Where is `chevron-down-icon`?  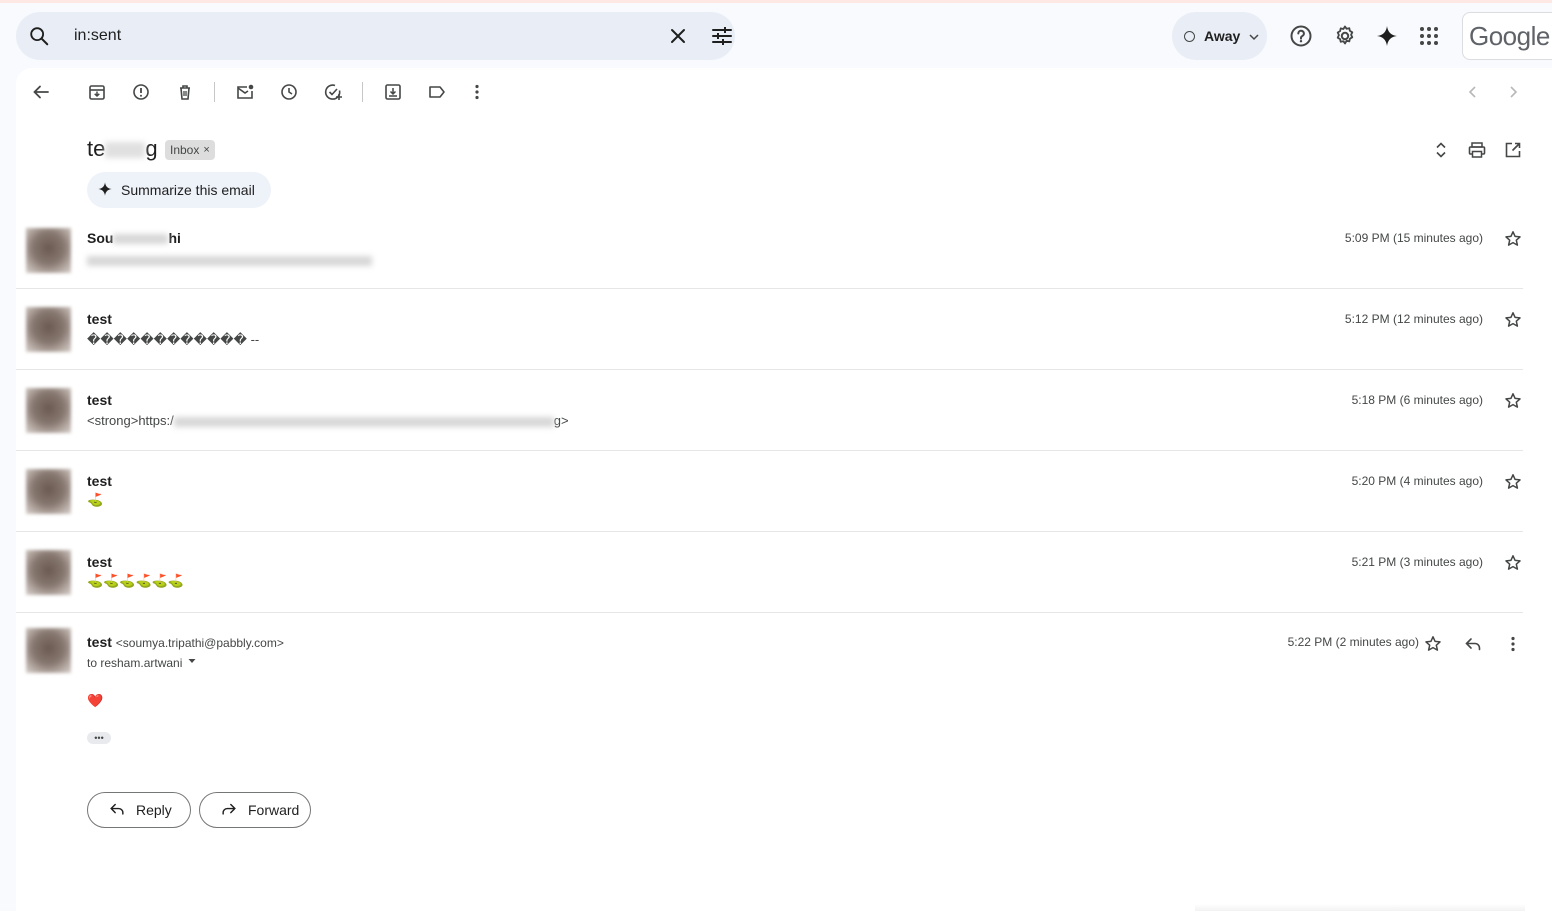
chevron-down-icon is located at coordinates (1254, 36).